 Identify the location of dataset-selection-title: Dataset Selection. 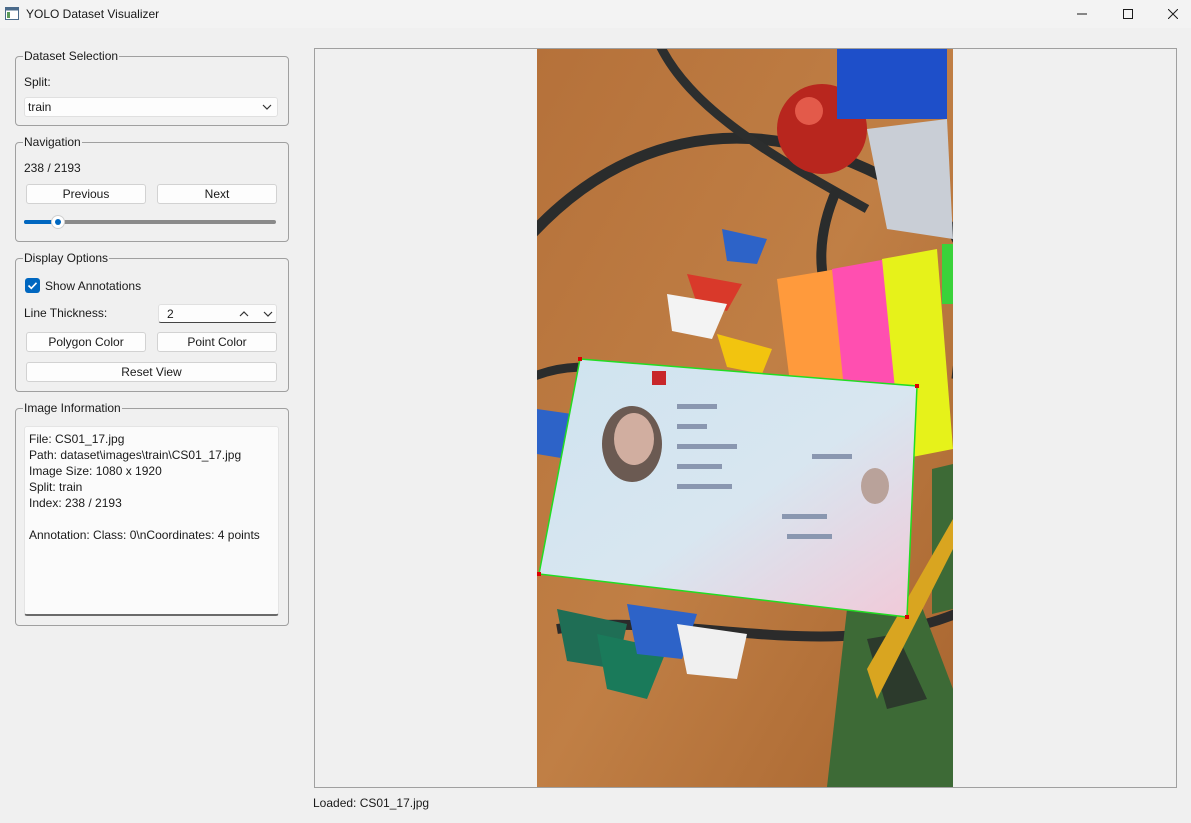
(71, 56).